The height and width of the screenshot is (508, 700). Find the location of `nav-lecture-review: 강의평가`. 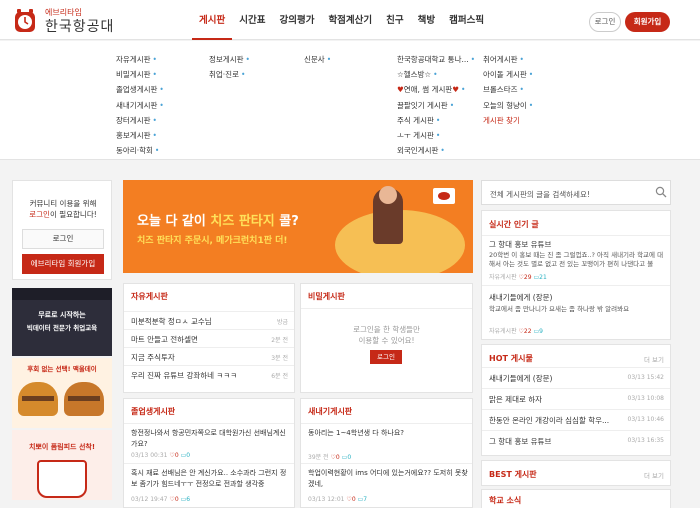

nav-lecture-review: 강의평가 is located at coordinates (296, 20).